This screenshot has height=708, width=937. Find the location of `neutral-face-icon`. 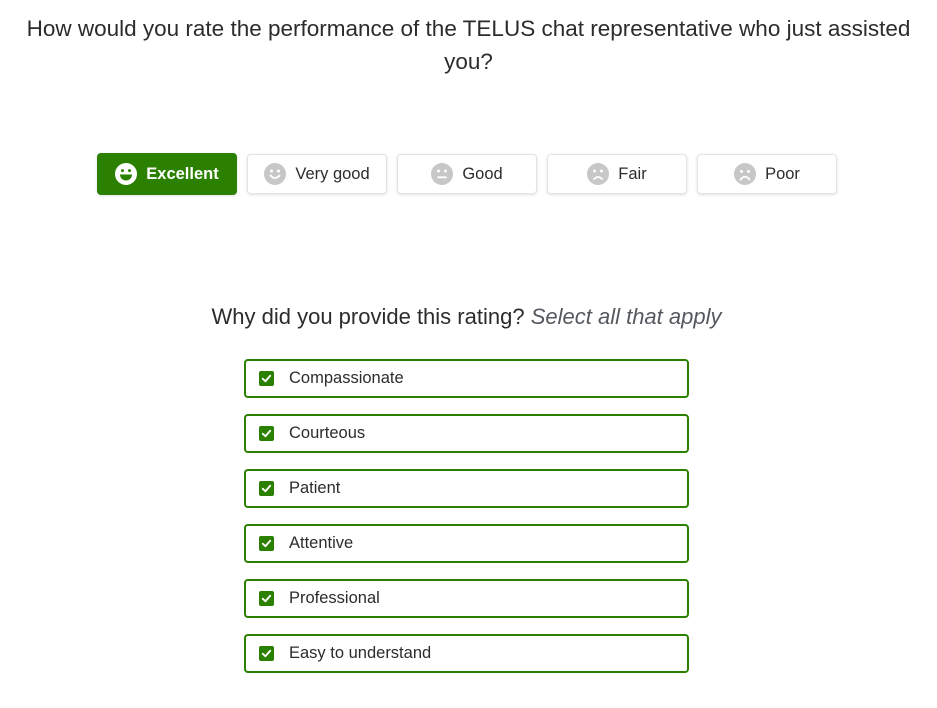

neutral-face-icon is located at coordinates (442, 174).